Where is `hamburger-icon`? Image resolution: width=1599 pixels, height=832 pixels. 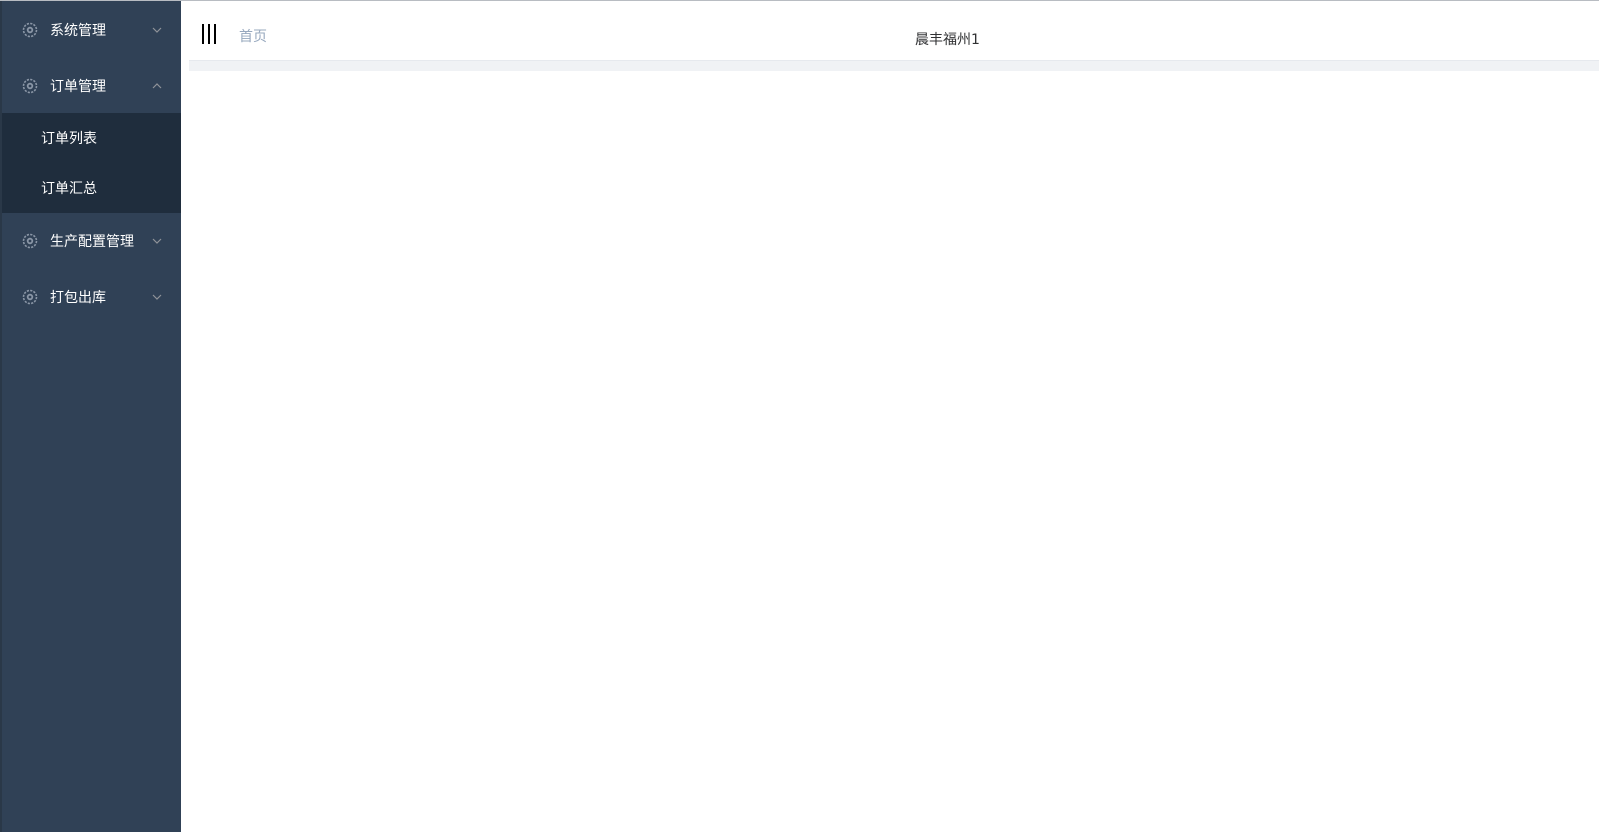 hamburger-icon is located at coordinates (209, 34).